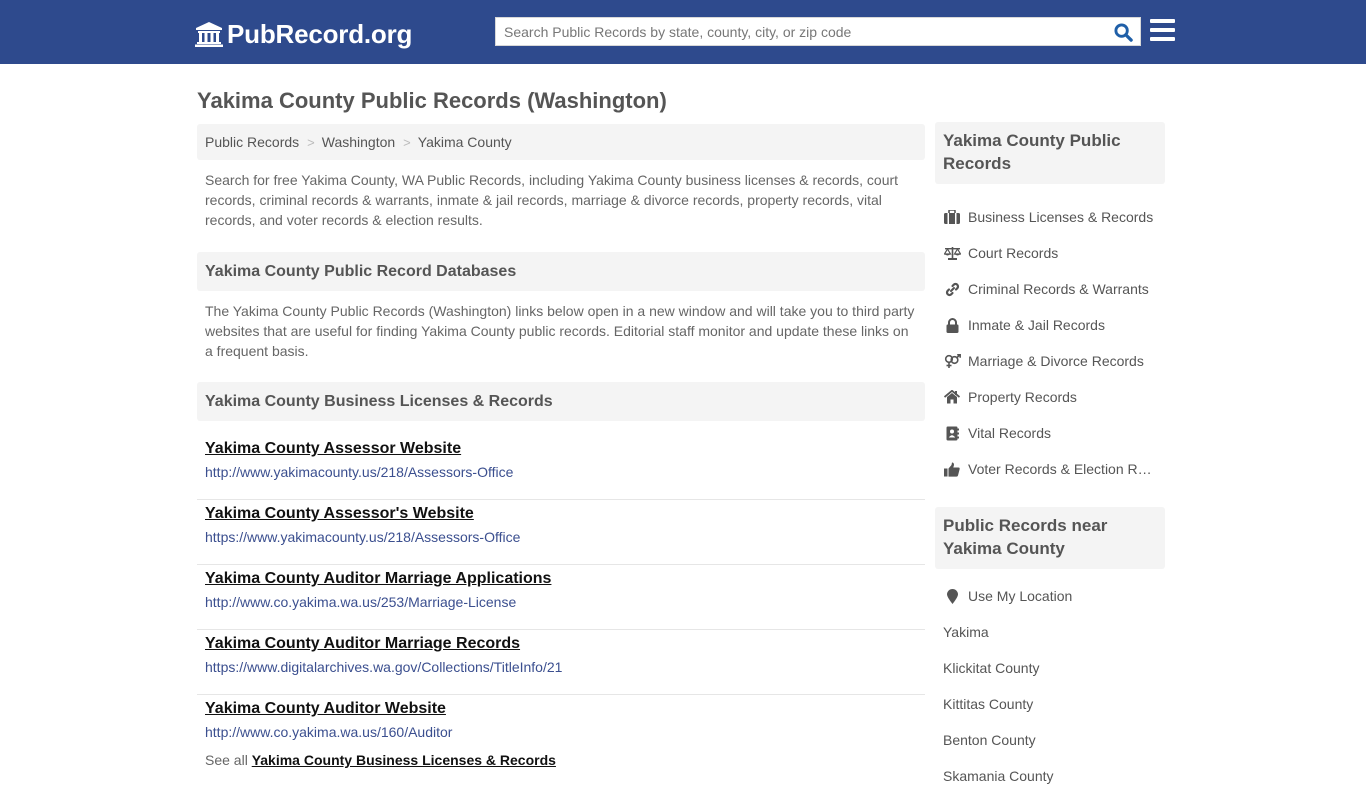  I want to click on sidebar-item-business: Business Licenses & Records, so click(1050, 217).